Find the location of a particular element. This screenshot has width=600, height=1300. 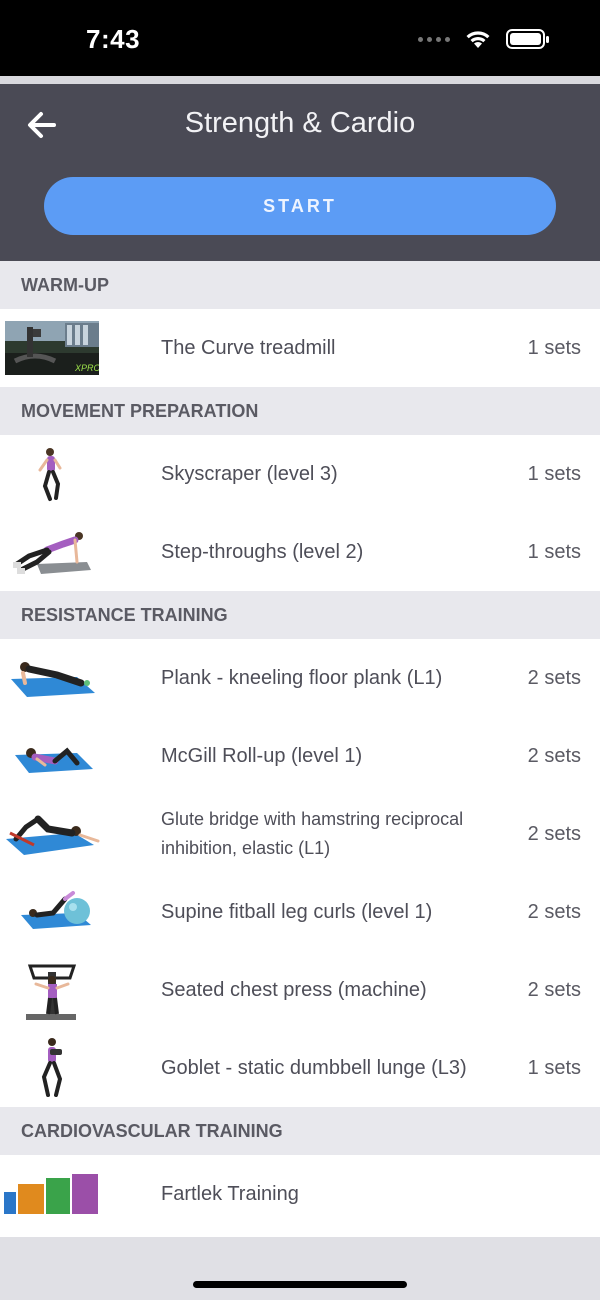

chest-press-thumbnail is located at coordinates (52, 990).